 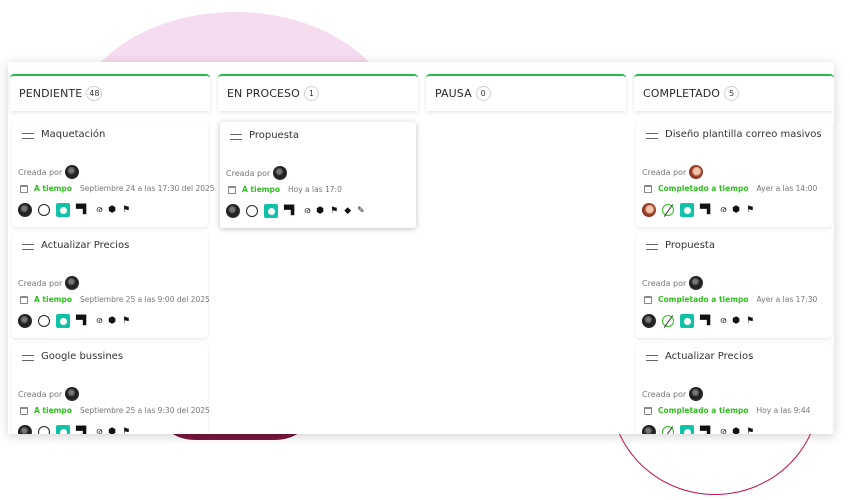 I want to click on due-date: Septiembre 25 a las 9:00 del 2025, so click(x=145, y=299).